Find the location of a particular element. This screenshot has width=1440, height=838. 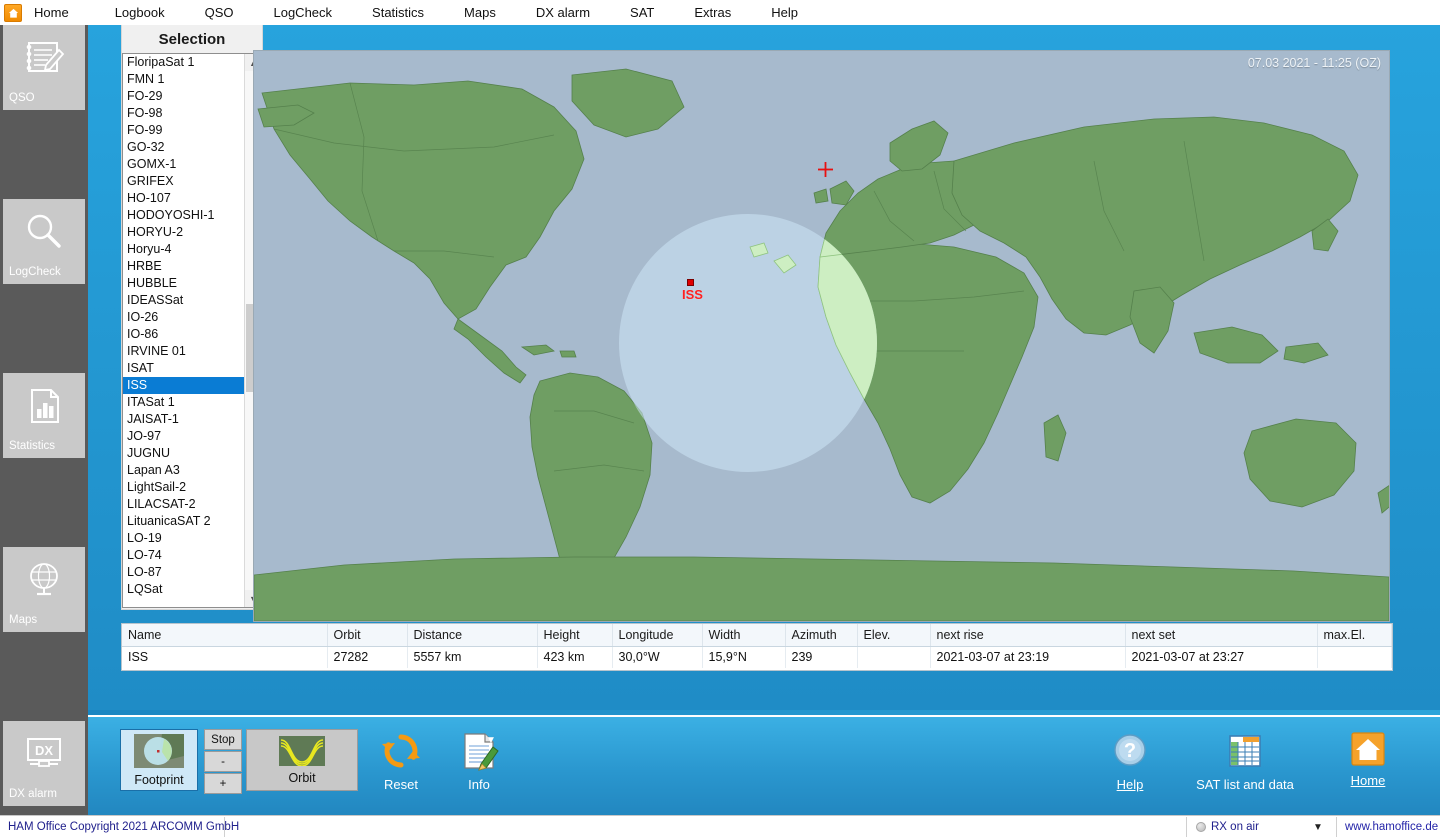

satellite-list-item: HUBBLE is located at coordinates (184, 283).